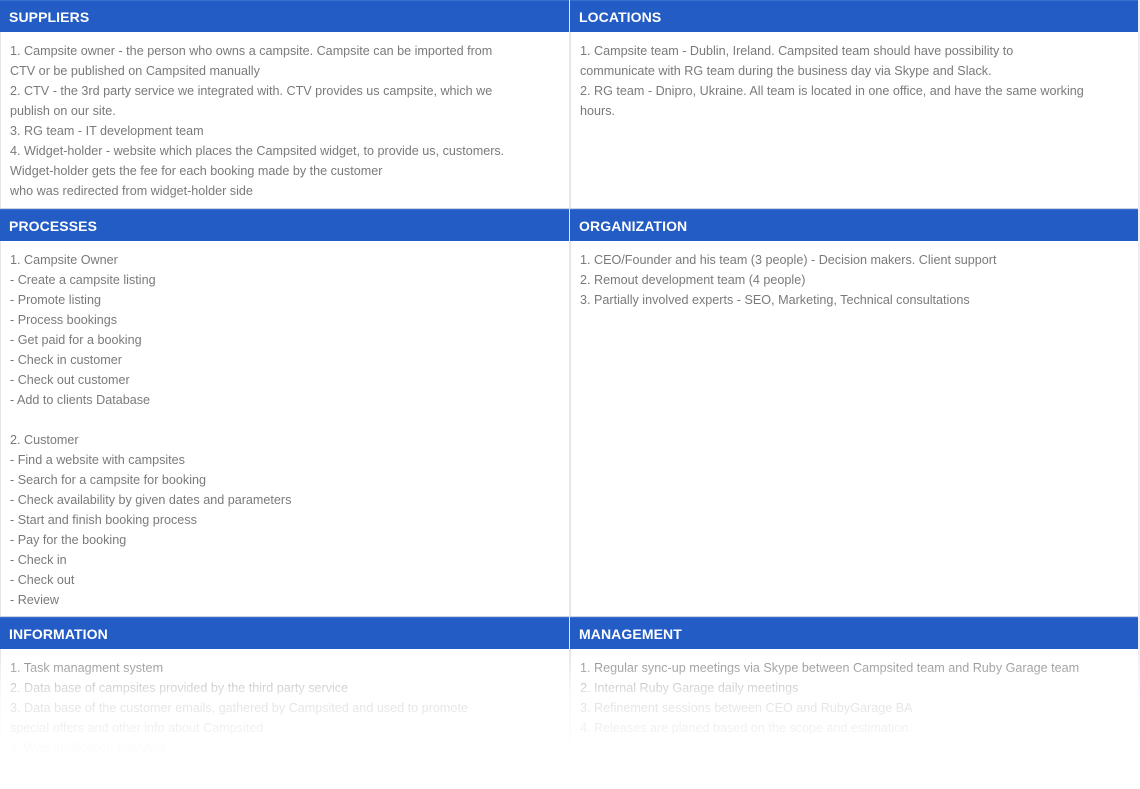 The width and height of the screenshot is (1140, 789). I want to click on text-line: - Add to clients Database, so click(80, 400).